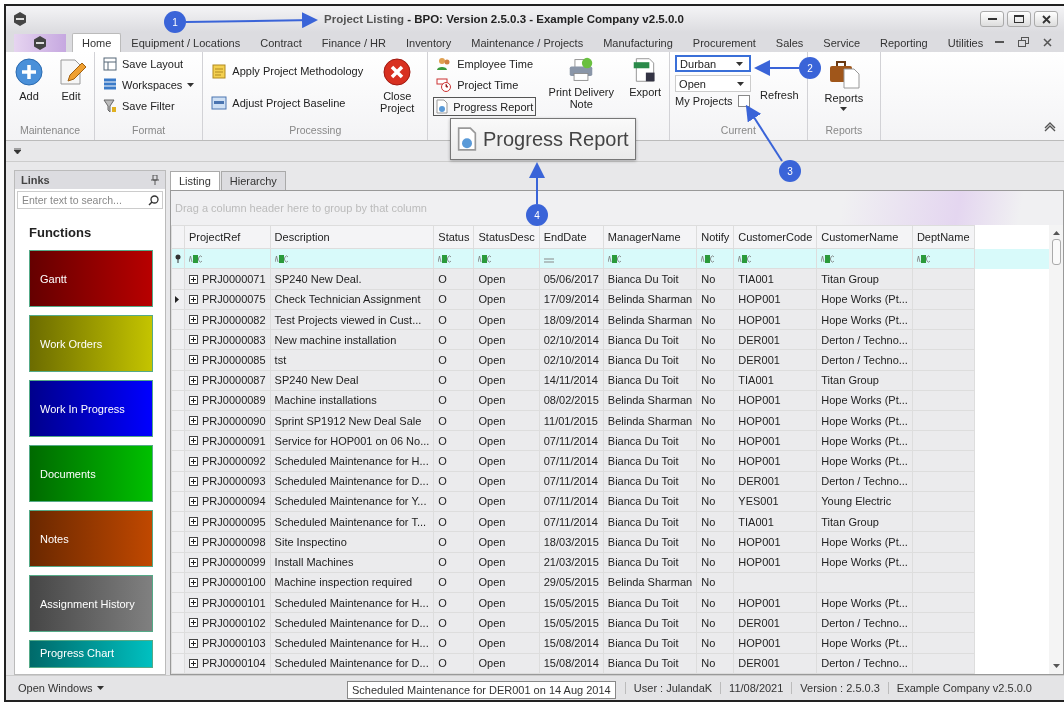 The height and width of the screenshot is (706, 1064). I want to click on column-header: CustomerCode, so click(775, 237).